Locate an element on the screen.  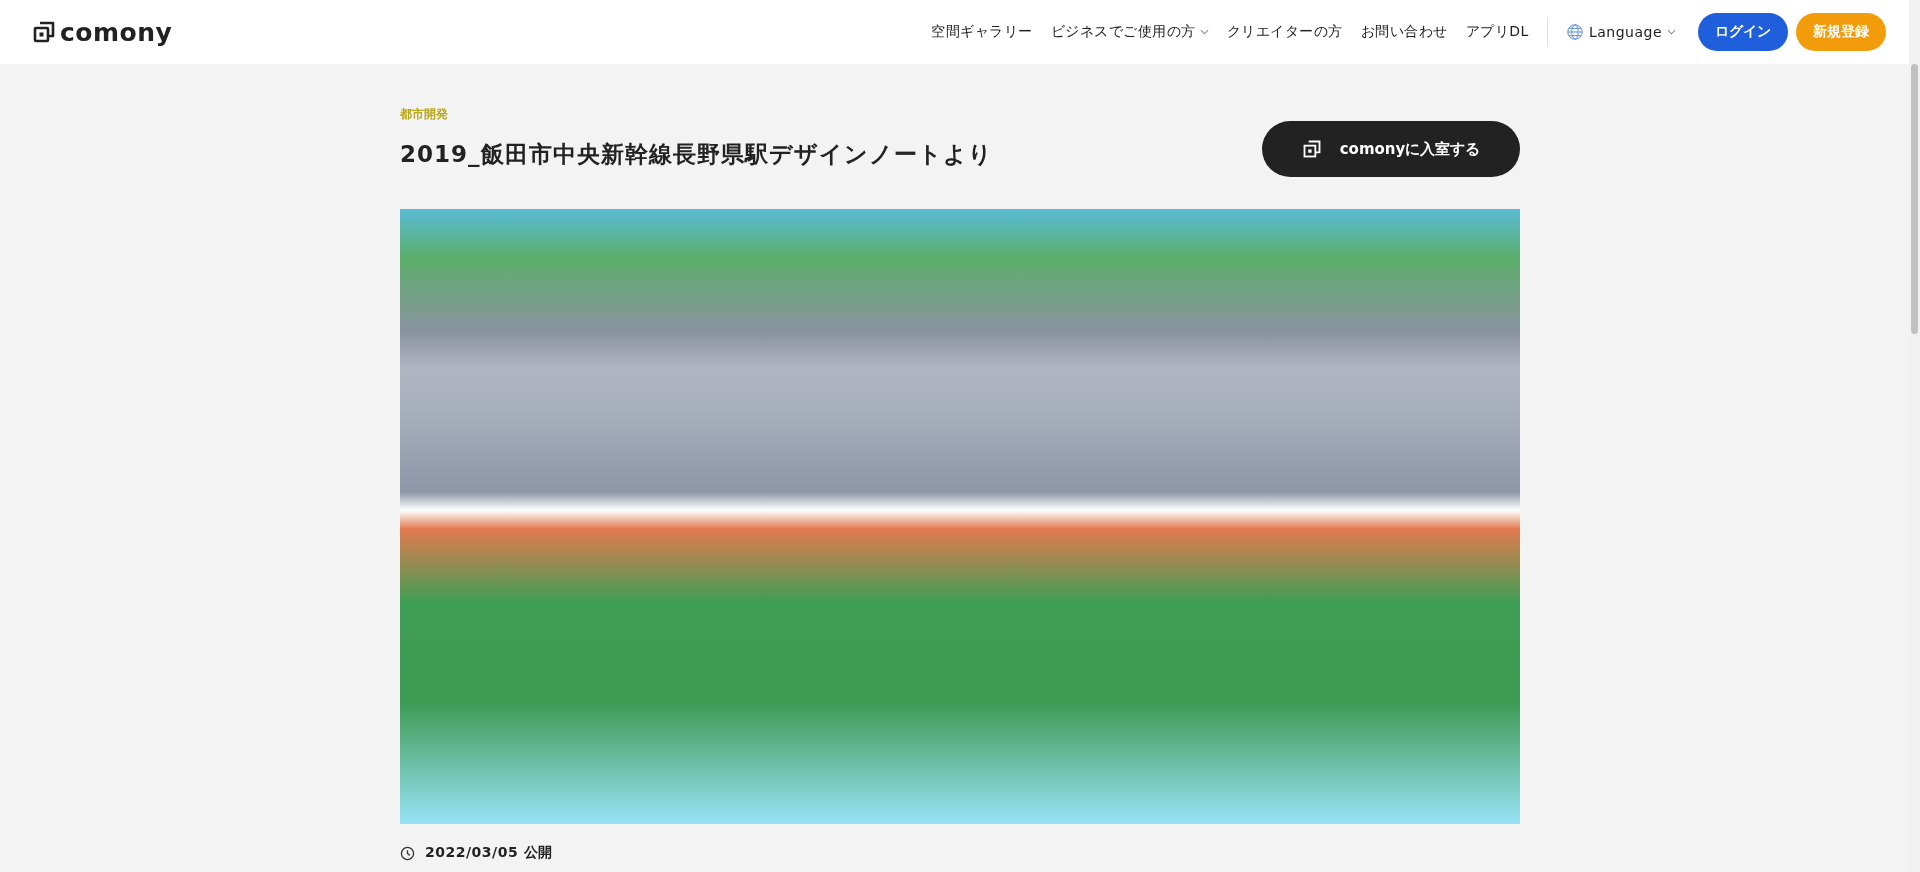
logo-text: comony is located at coordinates (116, 32).